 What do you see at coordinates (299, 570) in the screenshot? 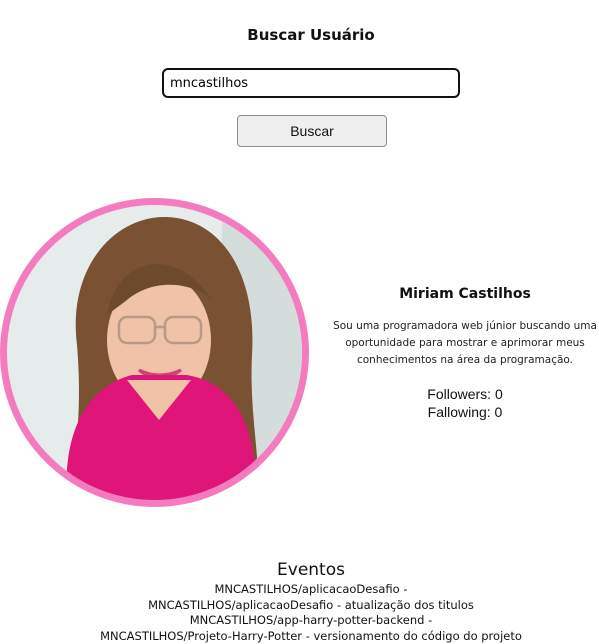
I see `events-title: Eventos` at bounding box center [299, 570].